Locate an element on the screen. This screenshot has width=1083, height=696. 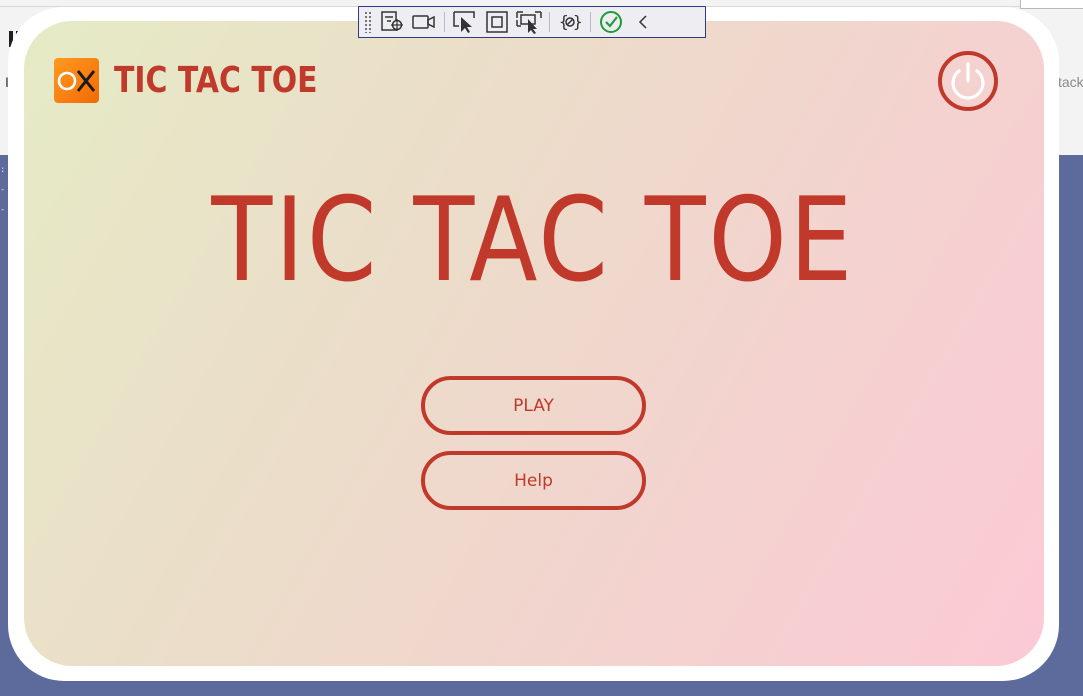
collapse-chevron-icon is located at coordinates (643, 22).